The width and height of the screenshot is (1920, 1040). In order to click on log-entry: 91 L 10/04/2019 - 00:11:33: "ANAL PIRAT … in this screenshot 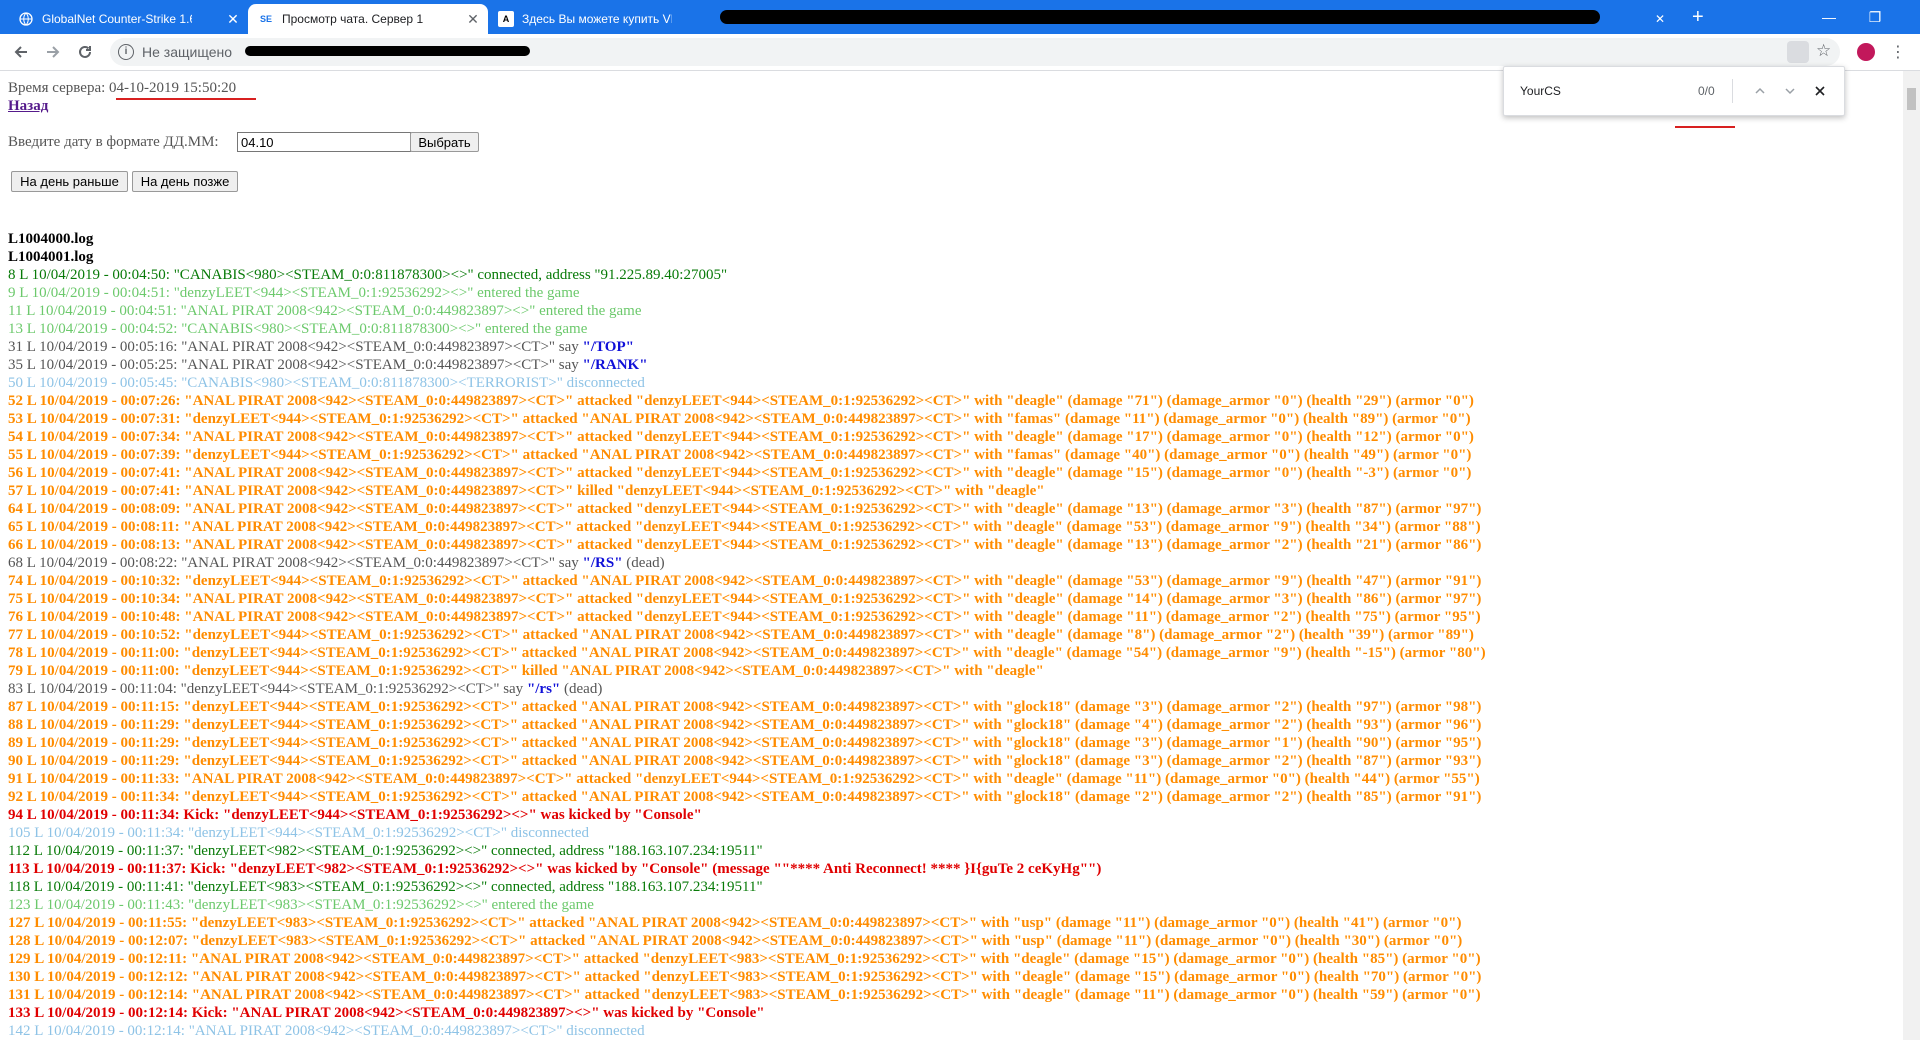, I will do `click(744, 779)`.